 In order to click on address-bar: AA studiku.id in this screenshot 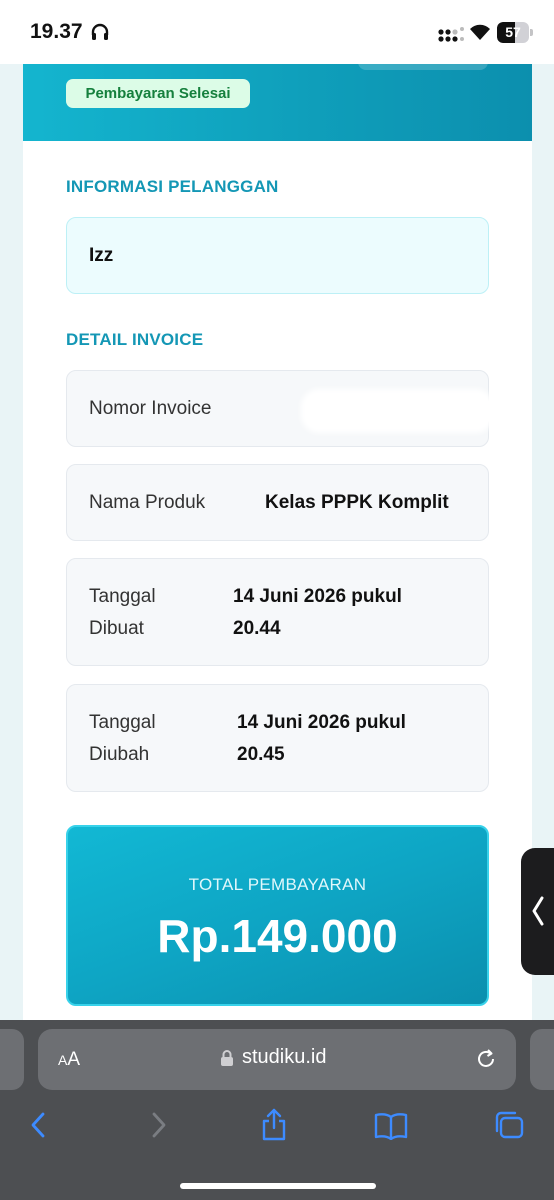, I will do `click(277, 1059)`.